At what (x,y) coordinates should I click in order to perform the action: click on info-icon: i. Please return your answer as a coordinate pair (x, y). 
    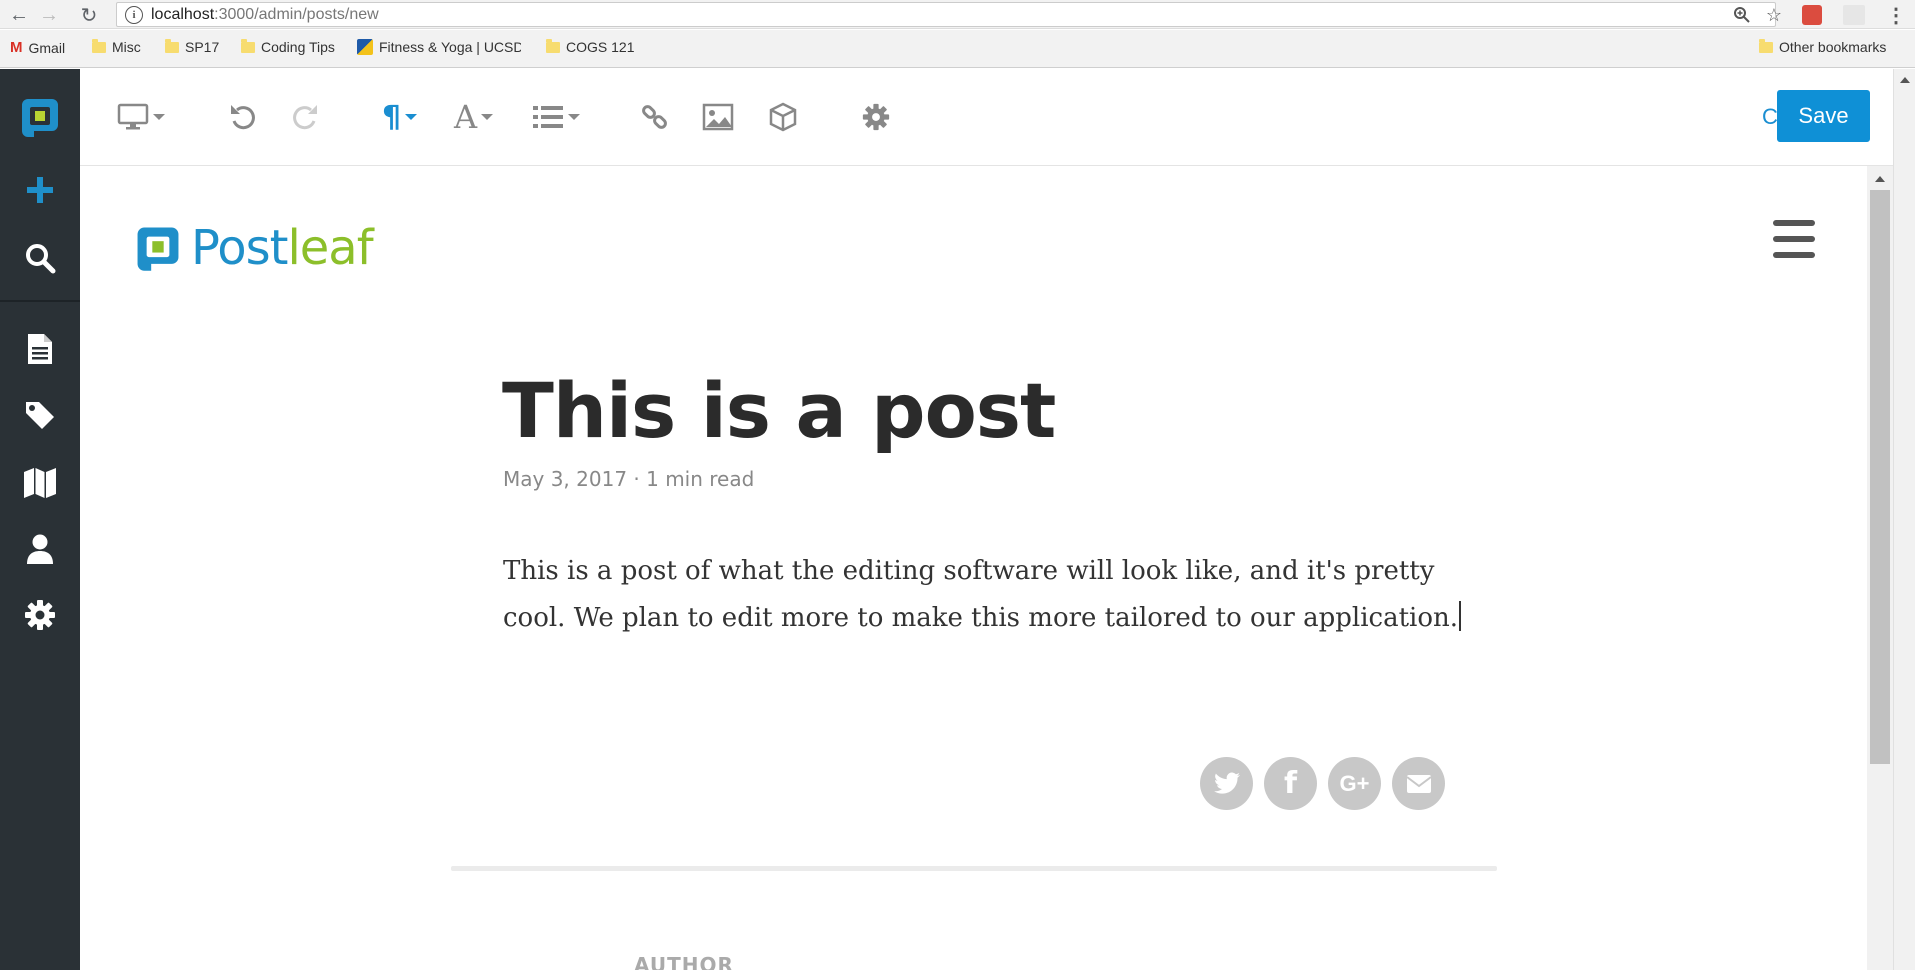
    Looking at the image, I should click on (134, 14).